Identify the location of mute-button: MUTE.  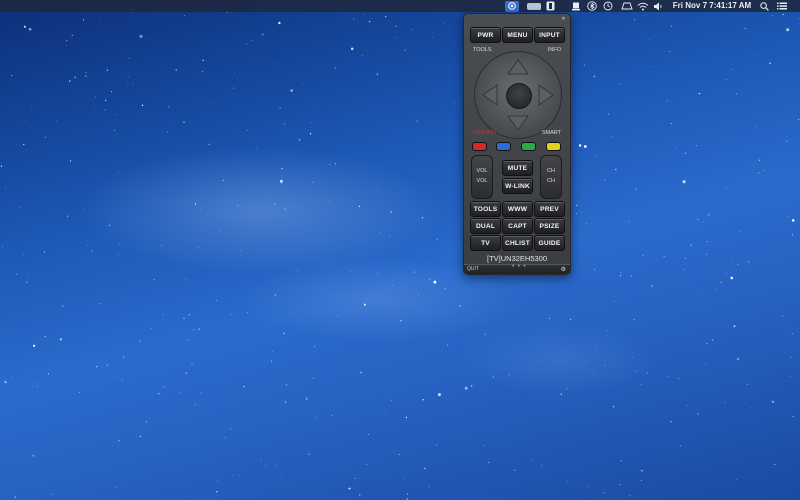
(517, 168).